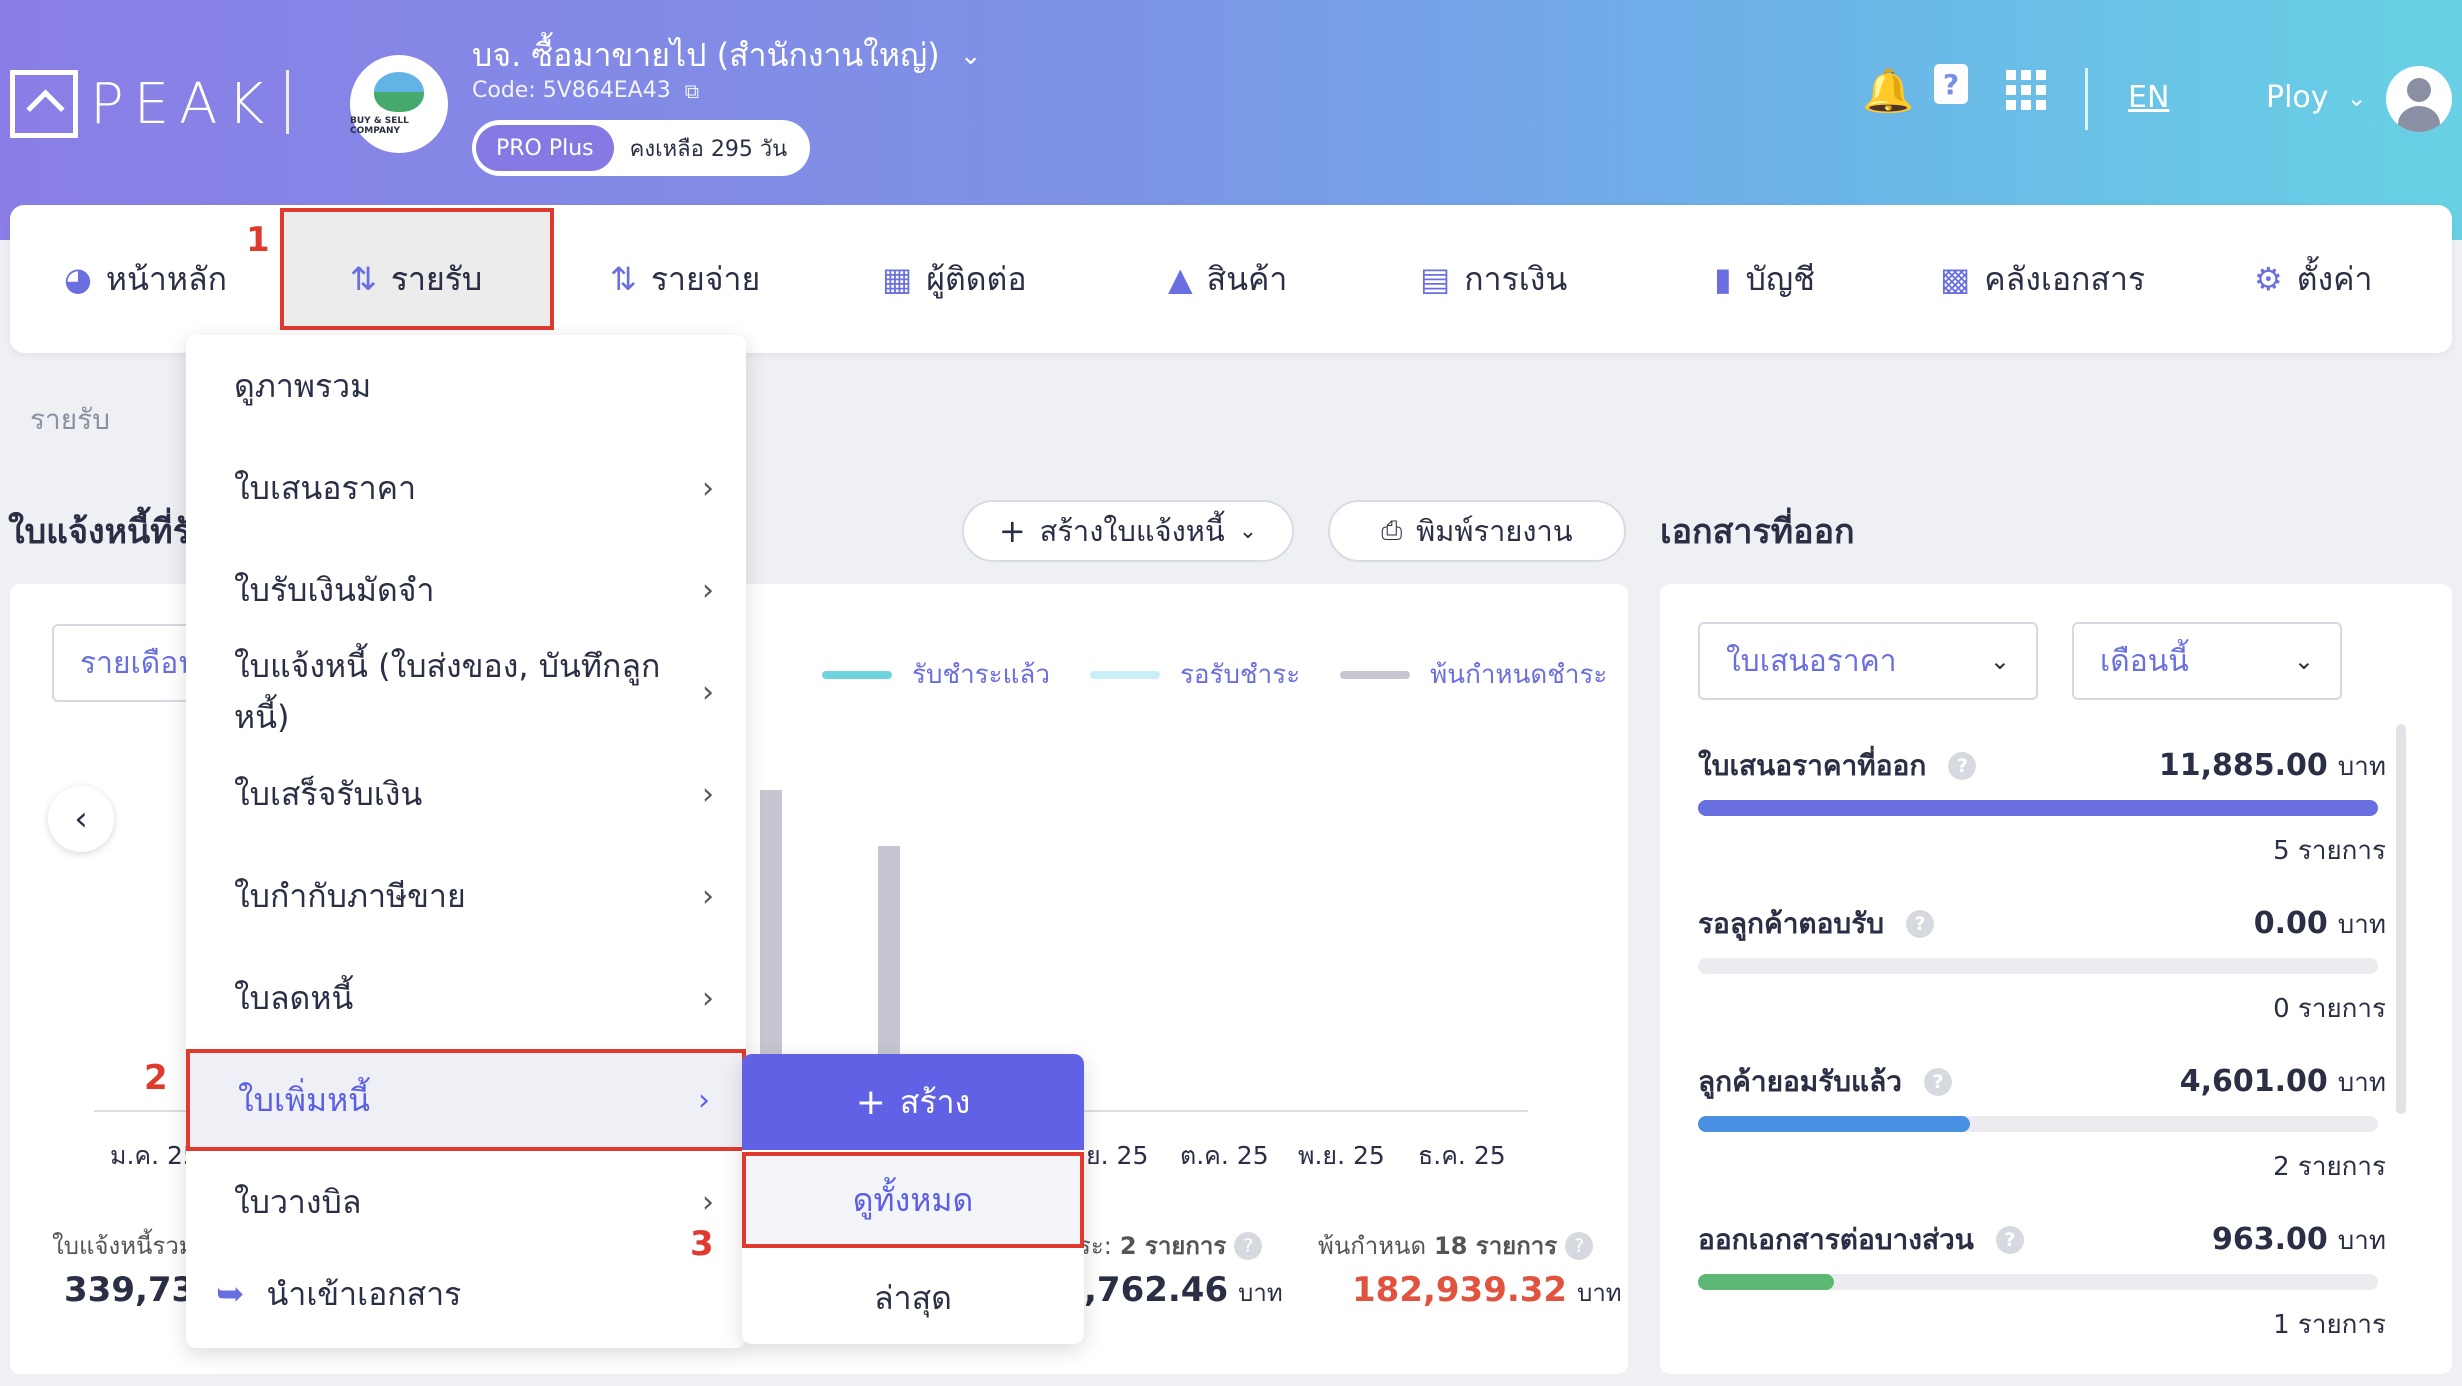 The height and width of the screenshot is (1386, 2462). I want to click on company-name: บจ. ซื้อมาขายไป (สำนักงานใหญ่), so click(706, 55).